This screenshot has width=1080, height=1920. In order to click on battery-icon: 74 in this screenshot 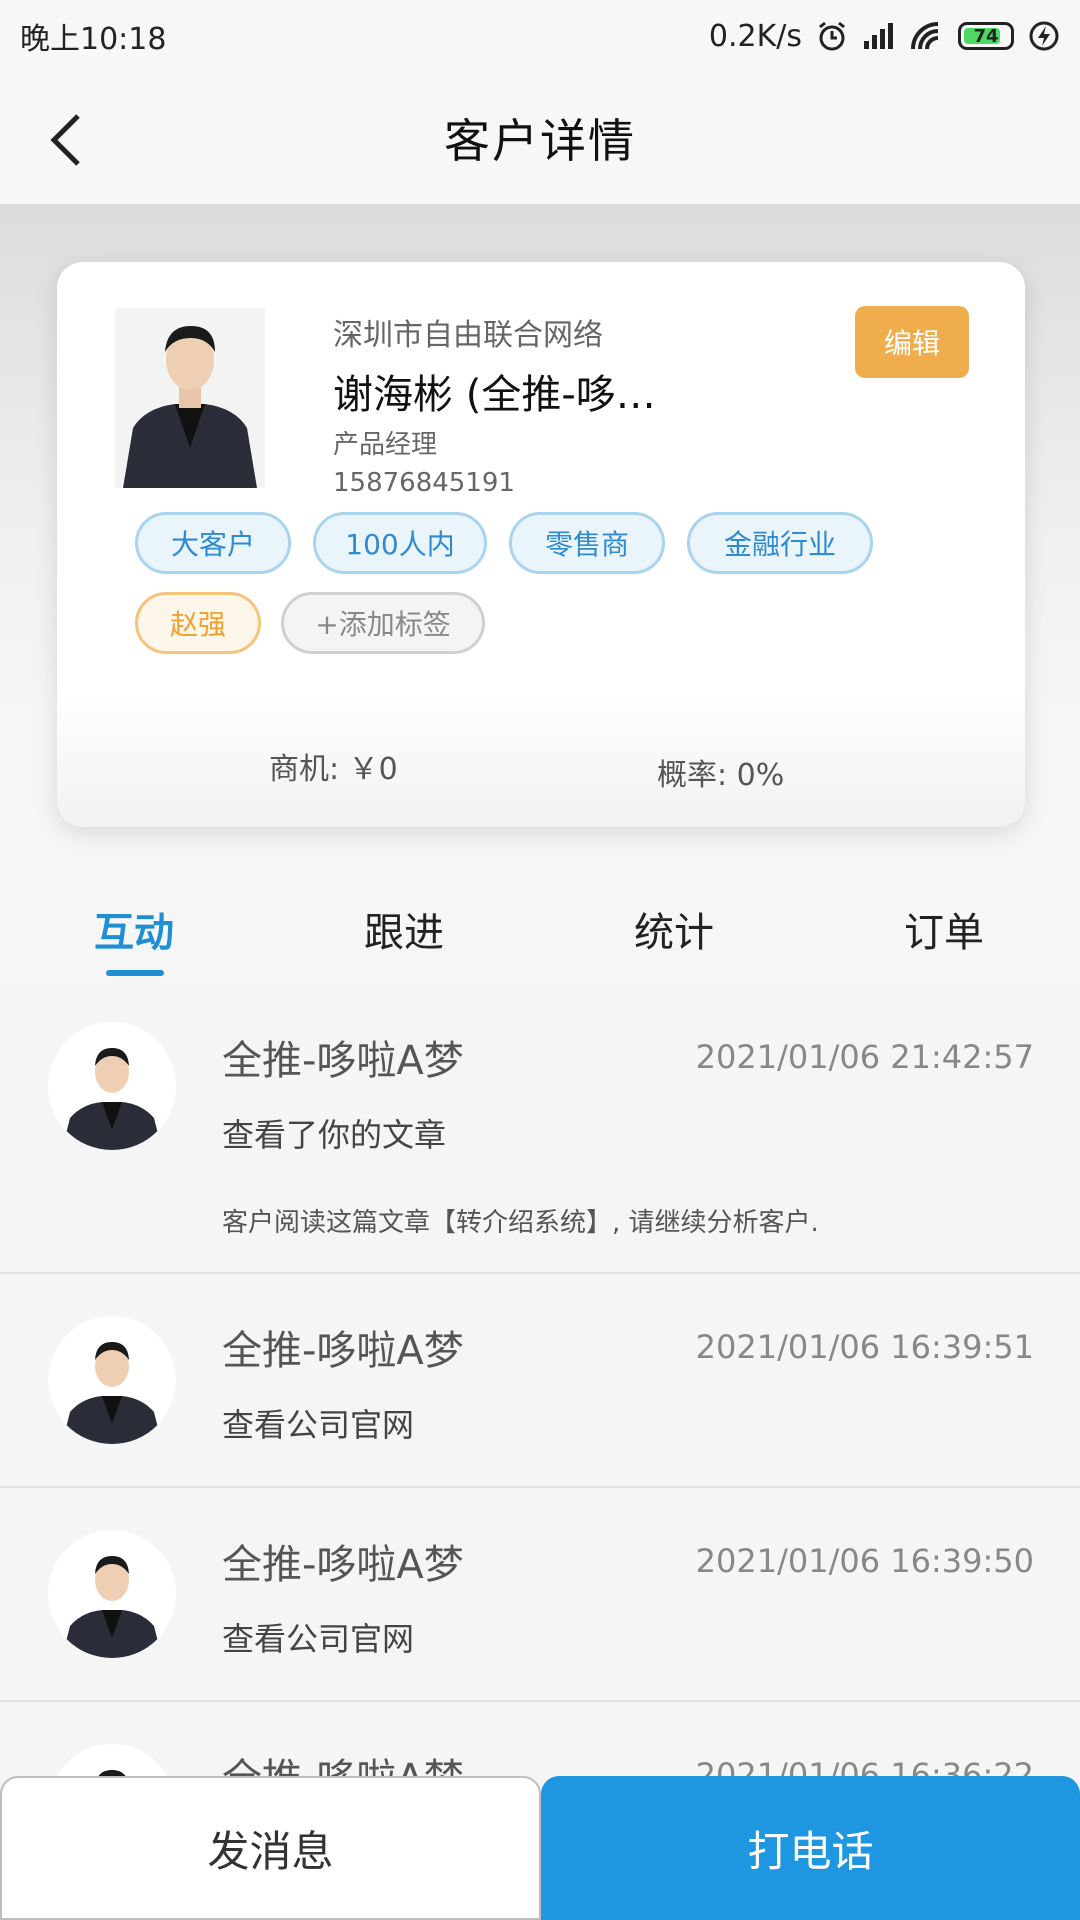, I will do `click(986, 36)`.